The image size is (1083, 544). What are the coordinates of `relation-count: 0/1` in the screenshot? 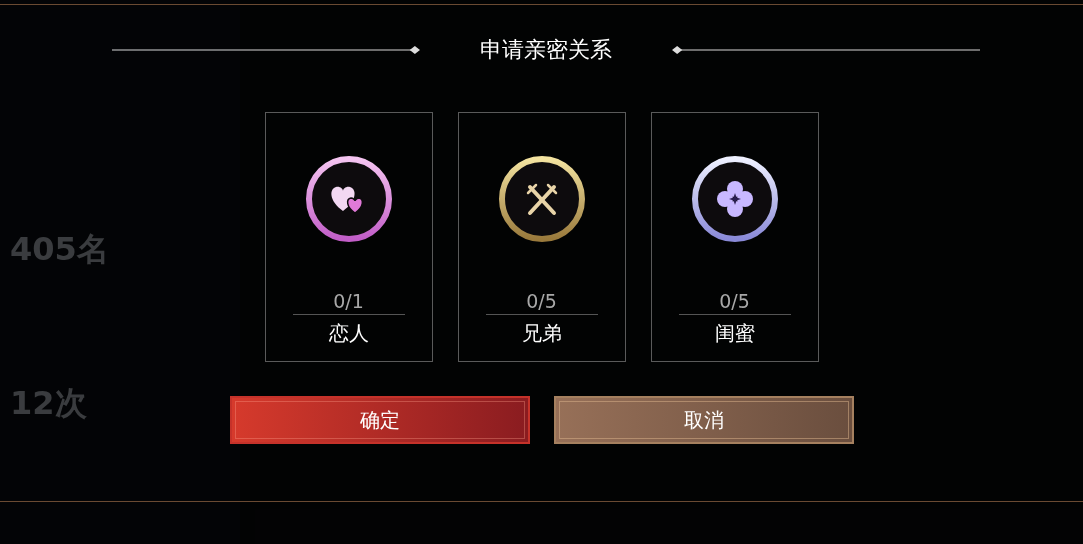 It's located at (348, 301).